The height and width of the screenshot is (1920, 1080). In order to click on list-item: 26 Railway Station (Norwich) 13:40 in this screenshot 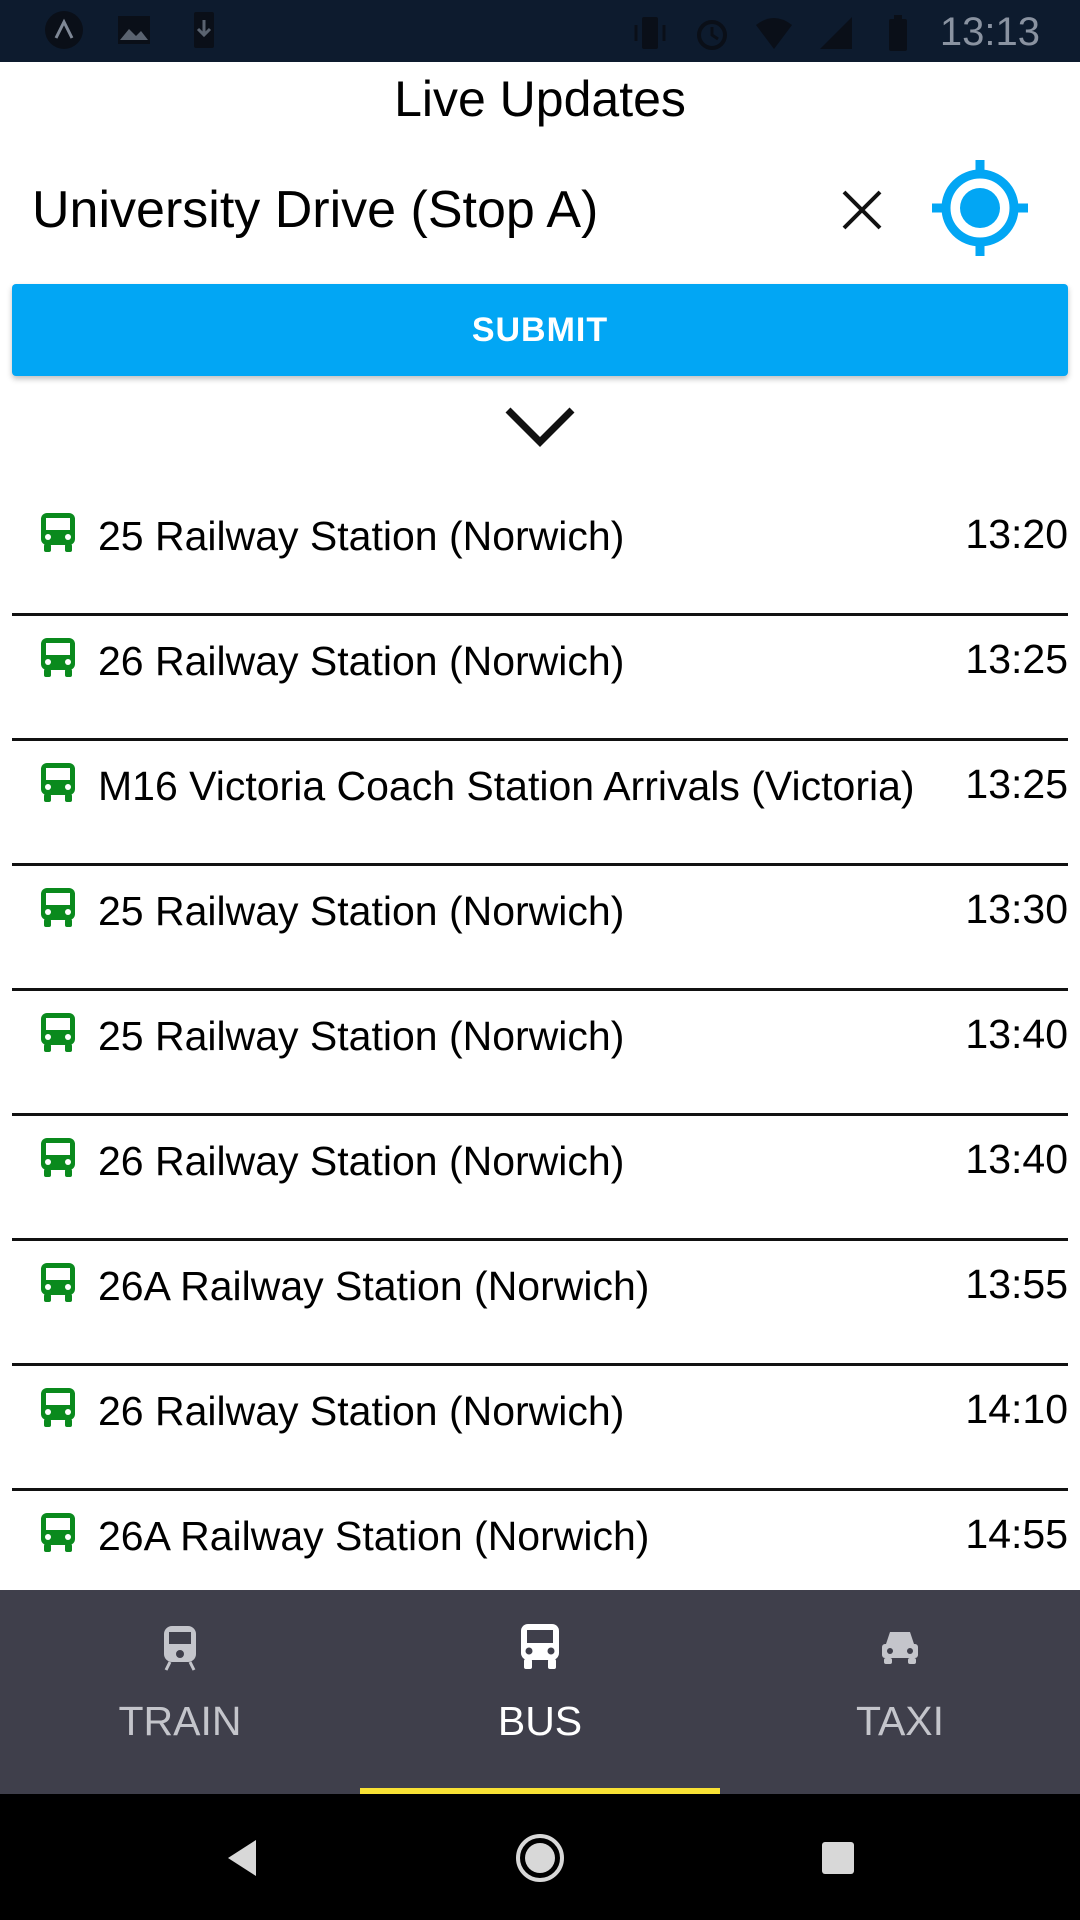, I will do `click(540, 1178)`.